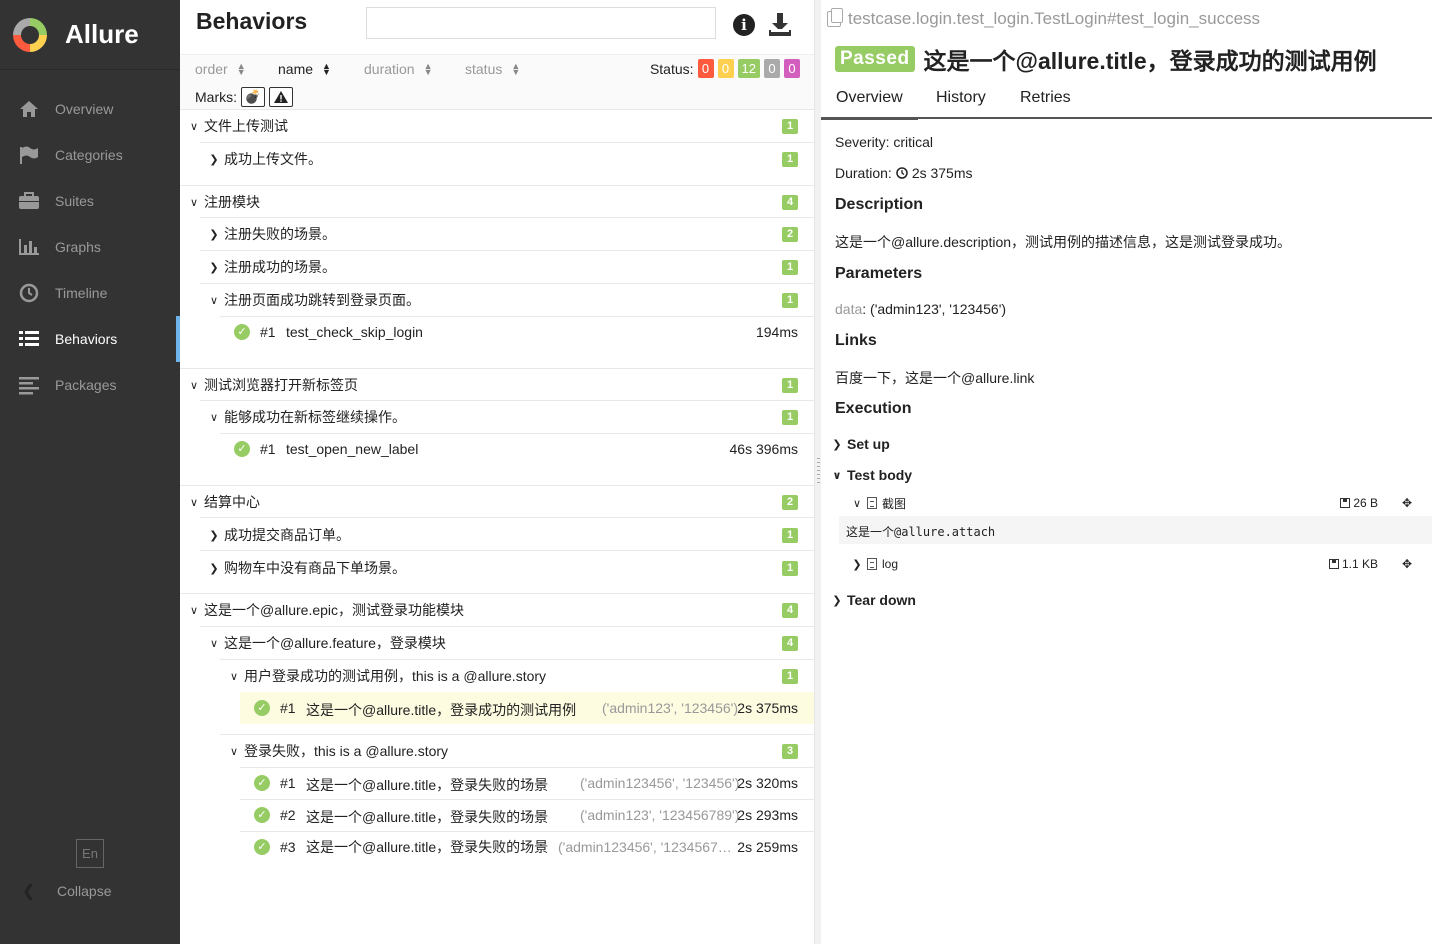 The width and height of the screenshot is (1432, 944). I want to click on sort-status-label: status, so click(484, 69).